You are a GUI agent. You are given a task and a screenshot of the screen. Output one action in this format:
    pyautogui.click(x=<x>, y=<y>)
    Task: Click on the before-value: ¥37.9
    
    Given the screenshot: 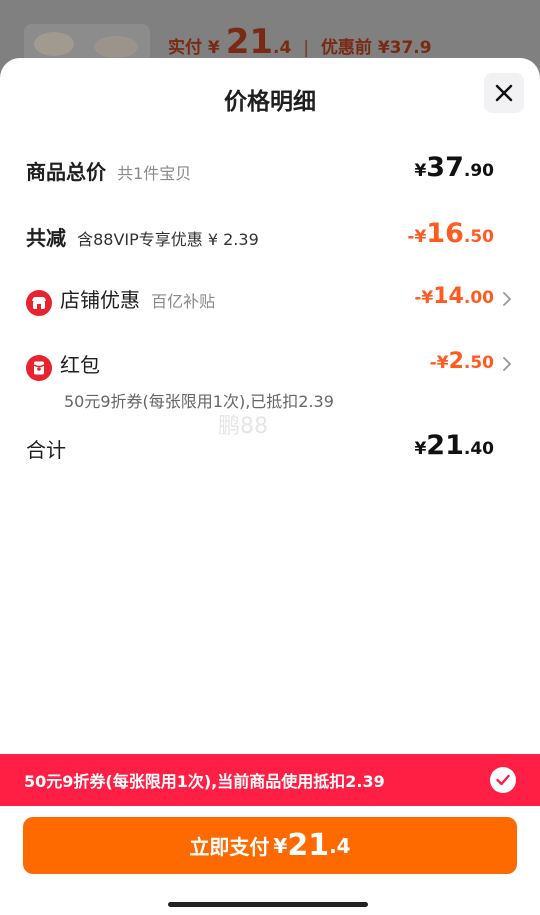 What is the action you would take?
    pyautogui.click(x=404, y=48)
    